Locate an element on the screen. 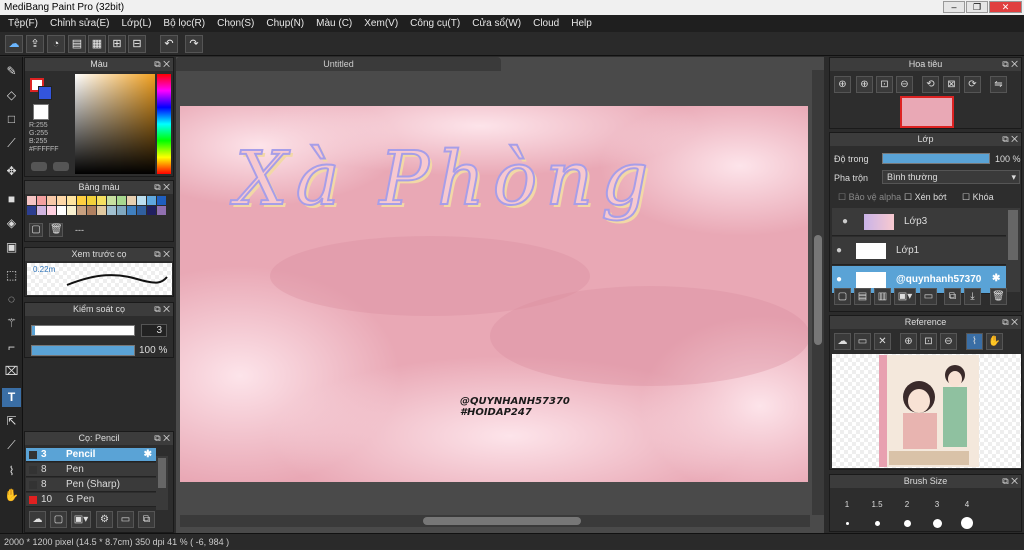 Image resolution: width=1024 pixels, height=550 pixels. magic-wand-icon: ⚚ is located at coordinates (11, 323).